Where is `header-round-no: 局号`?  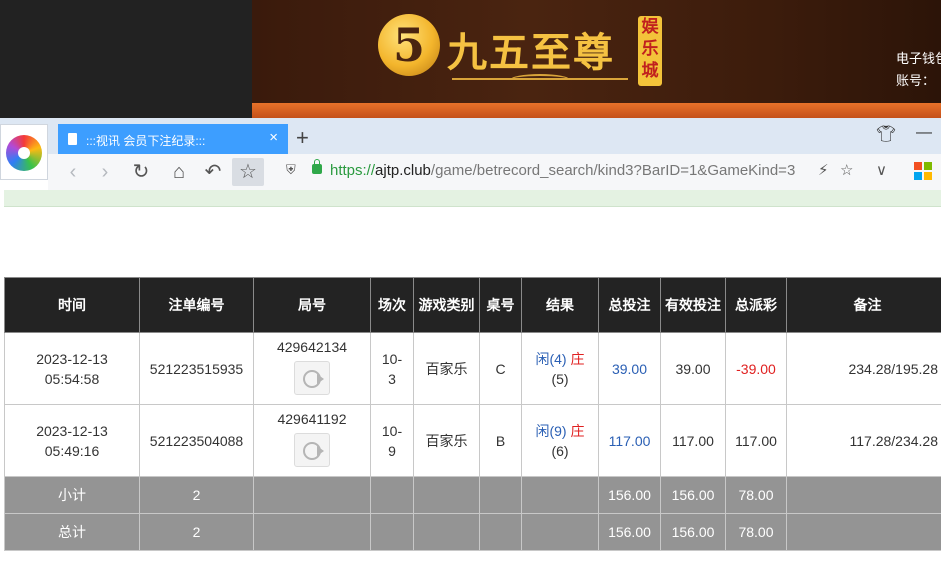 header-round-no: 局号 is located at coordinates (312, 305).